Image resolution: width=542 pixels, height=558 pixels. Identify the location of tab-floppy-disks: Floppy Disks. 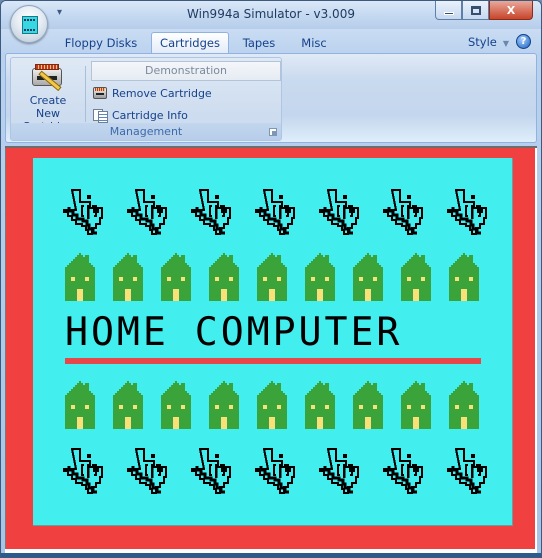
(101, 42).